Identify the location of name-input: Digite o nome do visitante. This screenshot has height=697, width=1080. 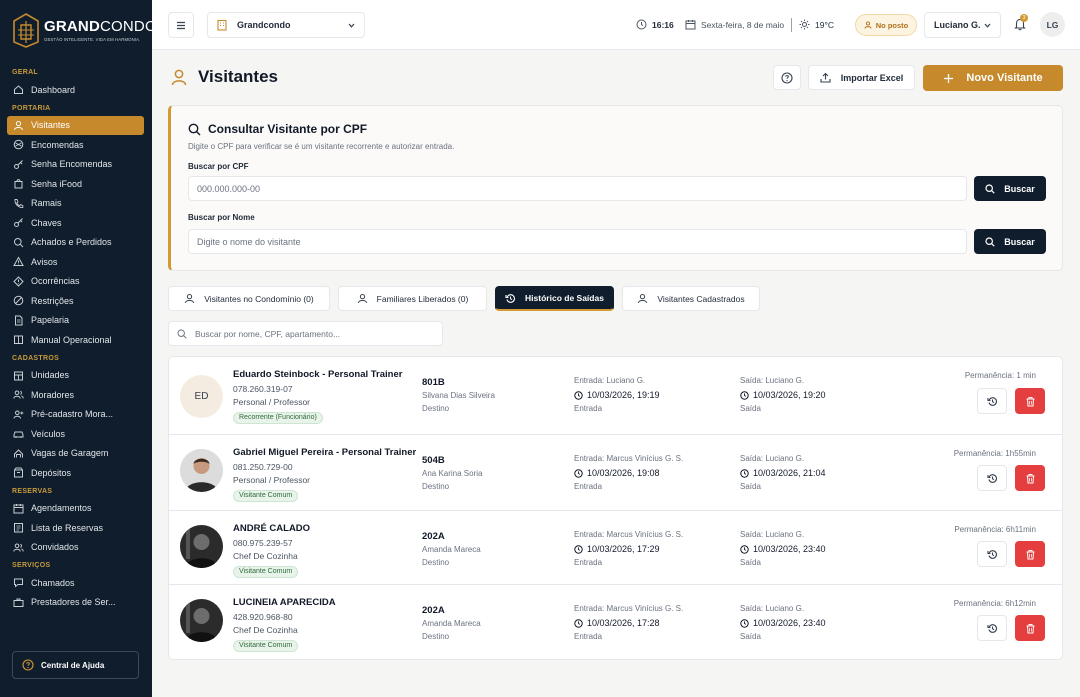
(577, 241).